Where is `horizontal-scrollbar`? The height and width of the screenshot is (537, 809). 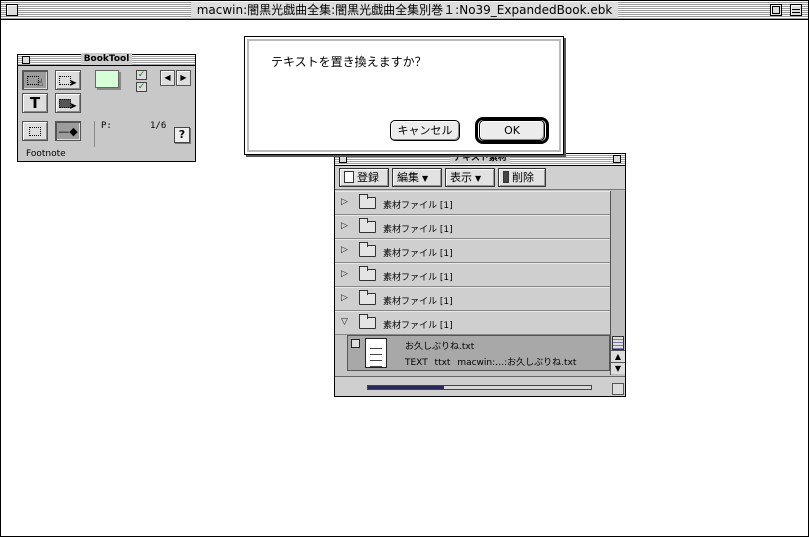
horizontal-scrollbar is located at coordinates (480, 386).